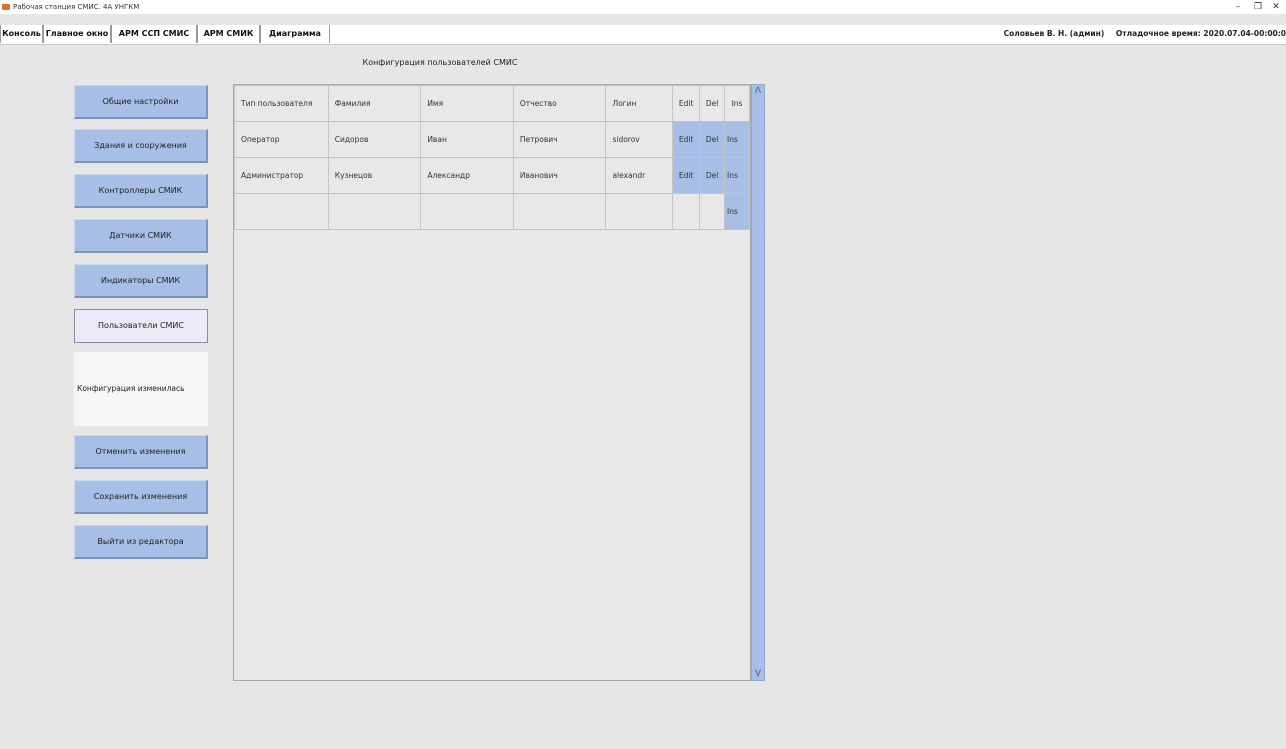 The width and height of the screenshot is (1286, 749). I want to click on tab-diagram: Диаграмма, so click(295, 34).